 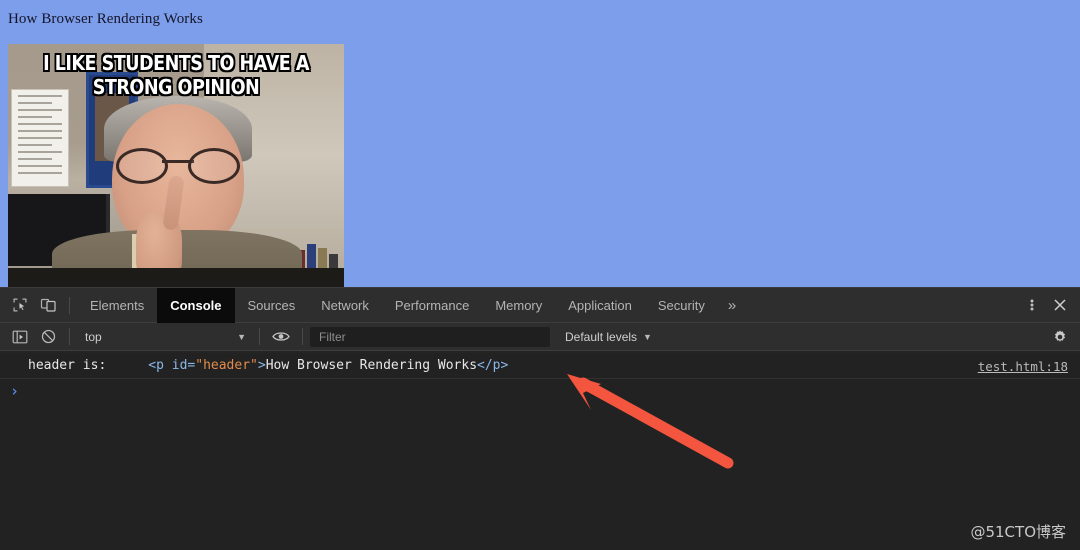 I want to click on log-levels-select: Default levels ▼, so click(x=608, y=337).